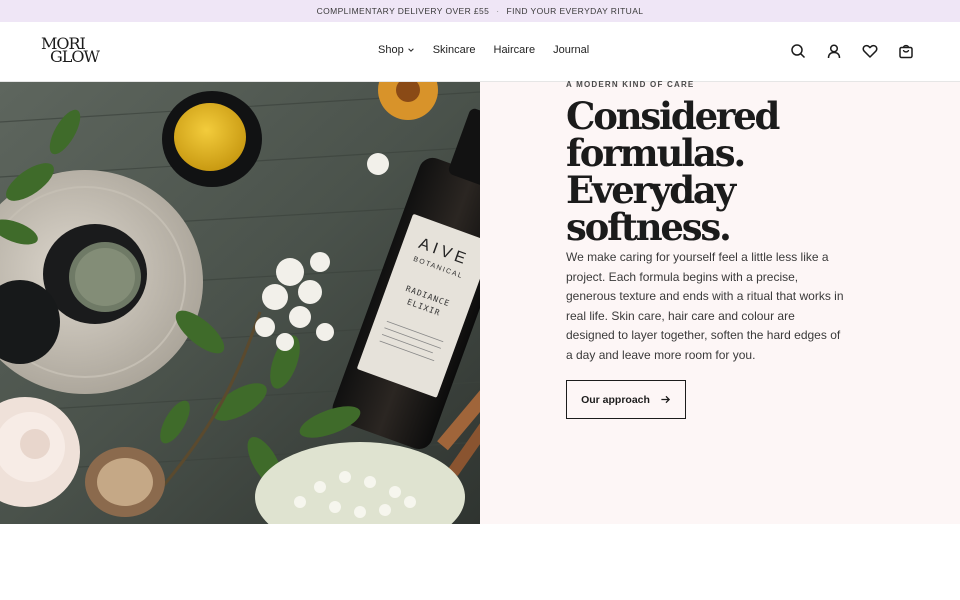 The image size is (960, 600). Describe the element at coordinates (649, 227) in the screenshot. I see `headline-line-4: softness.` at that location.